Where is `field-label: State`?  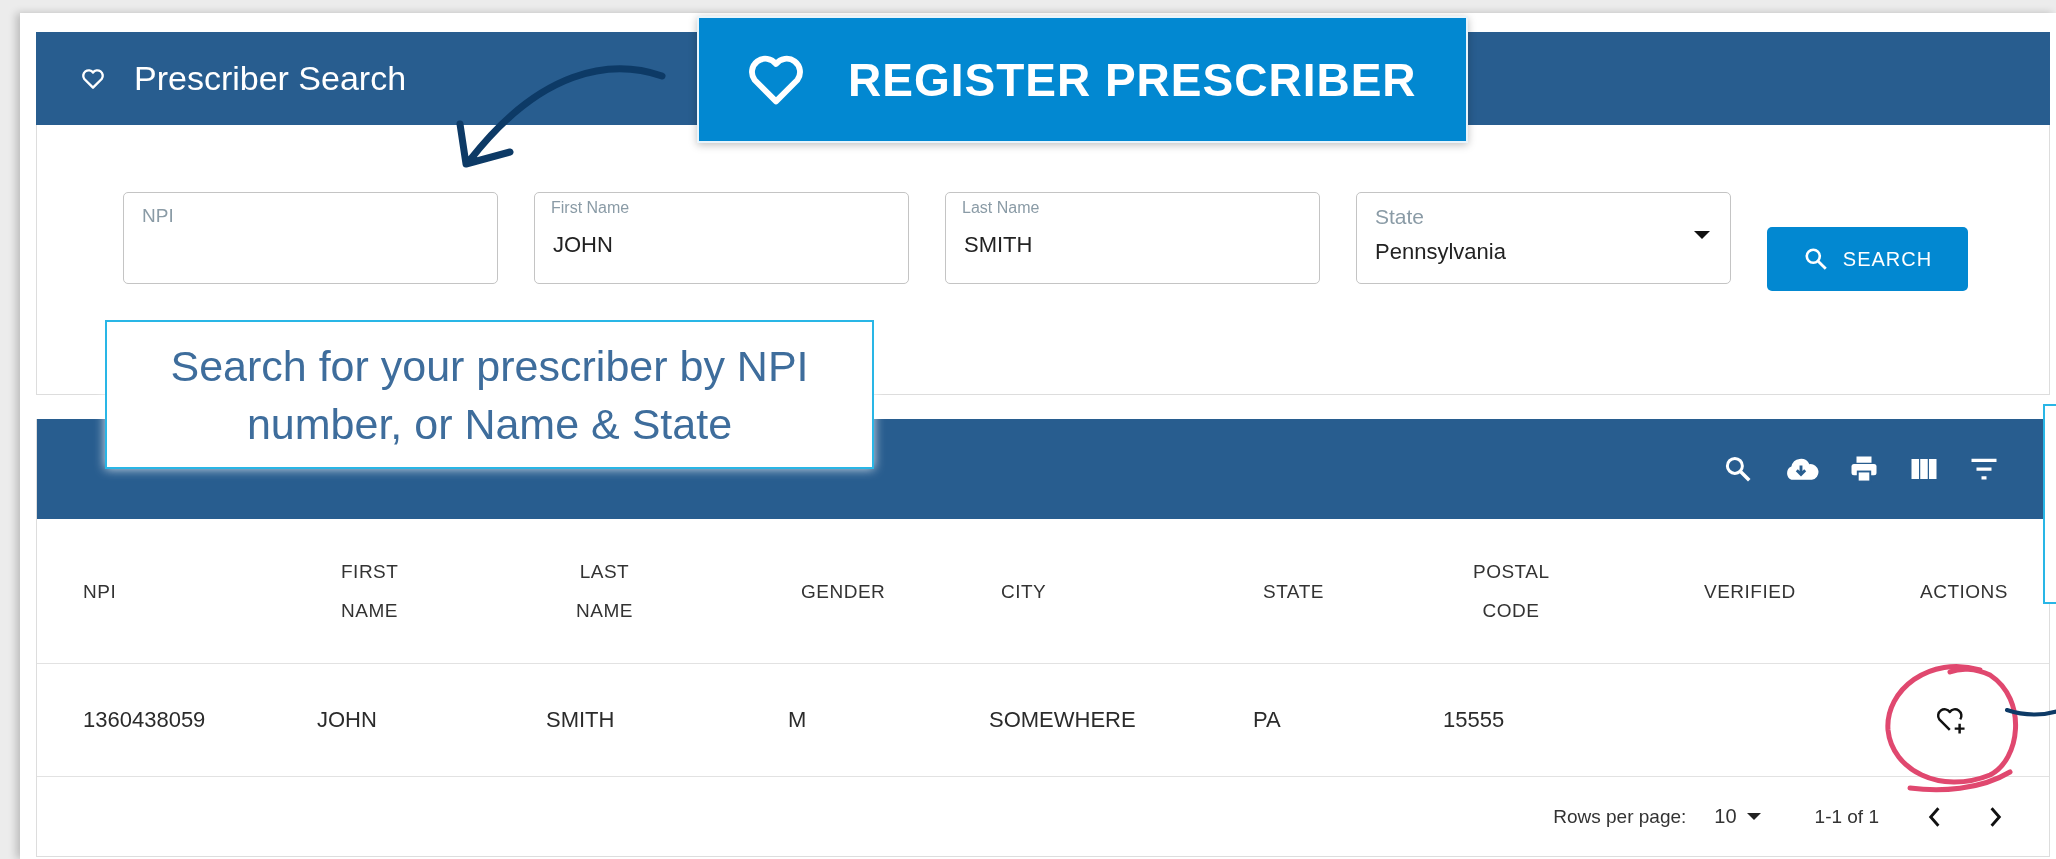 field-label: State is located at coordinates (1400, 216).